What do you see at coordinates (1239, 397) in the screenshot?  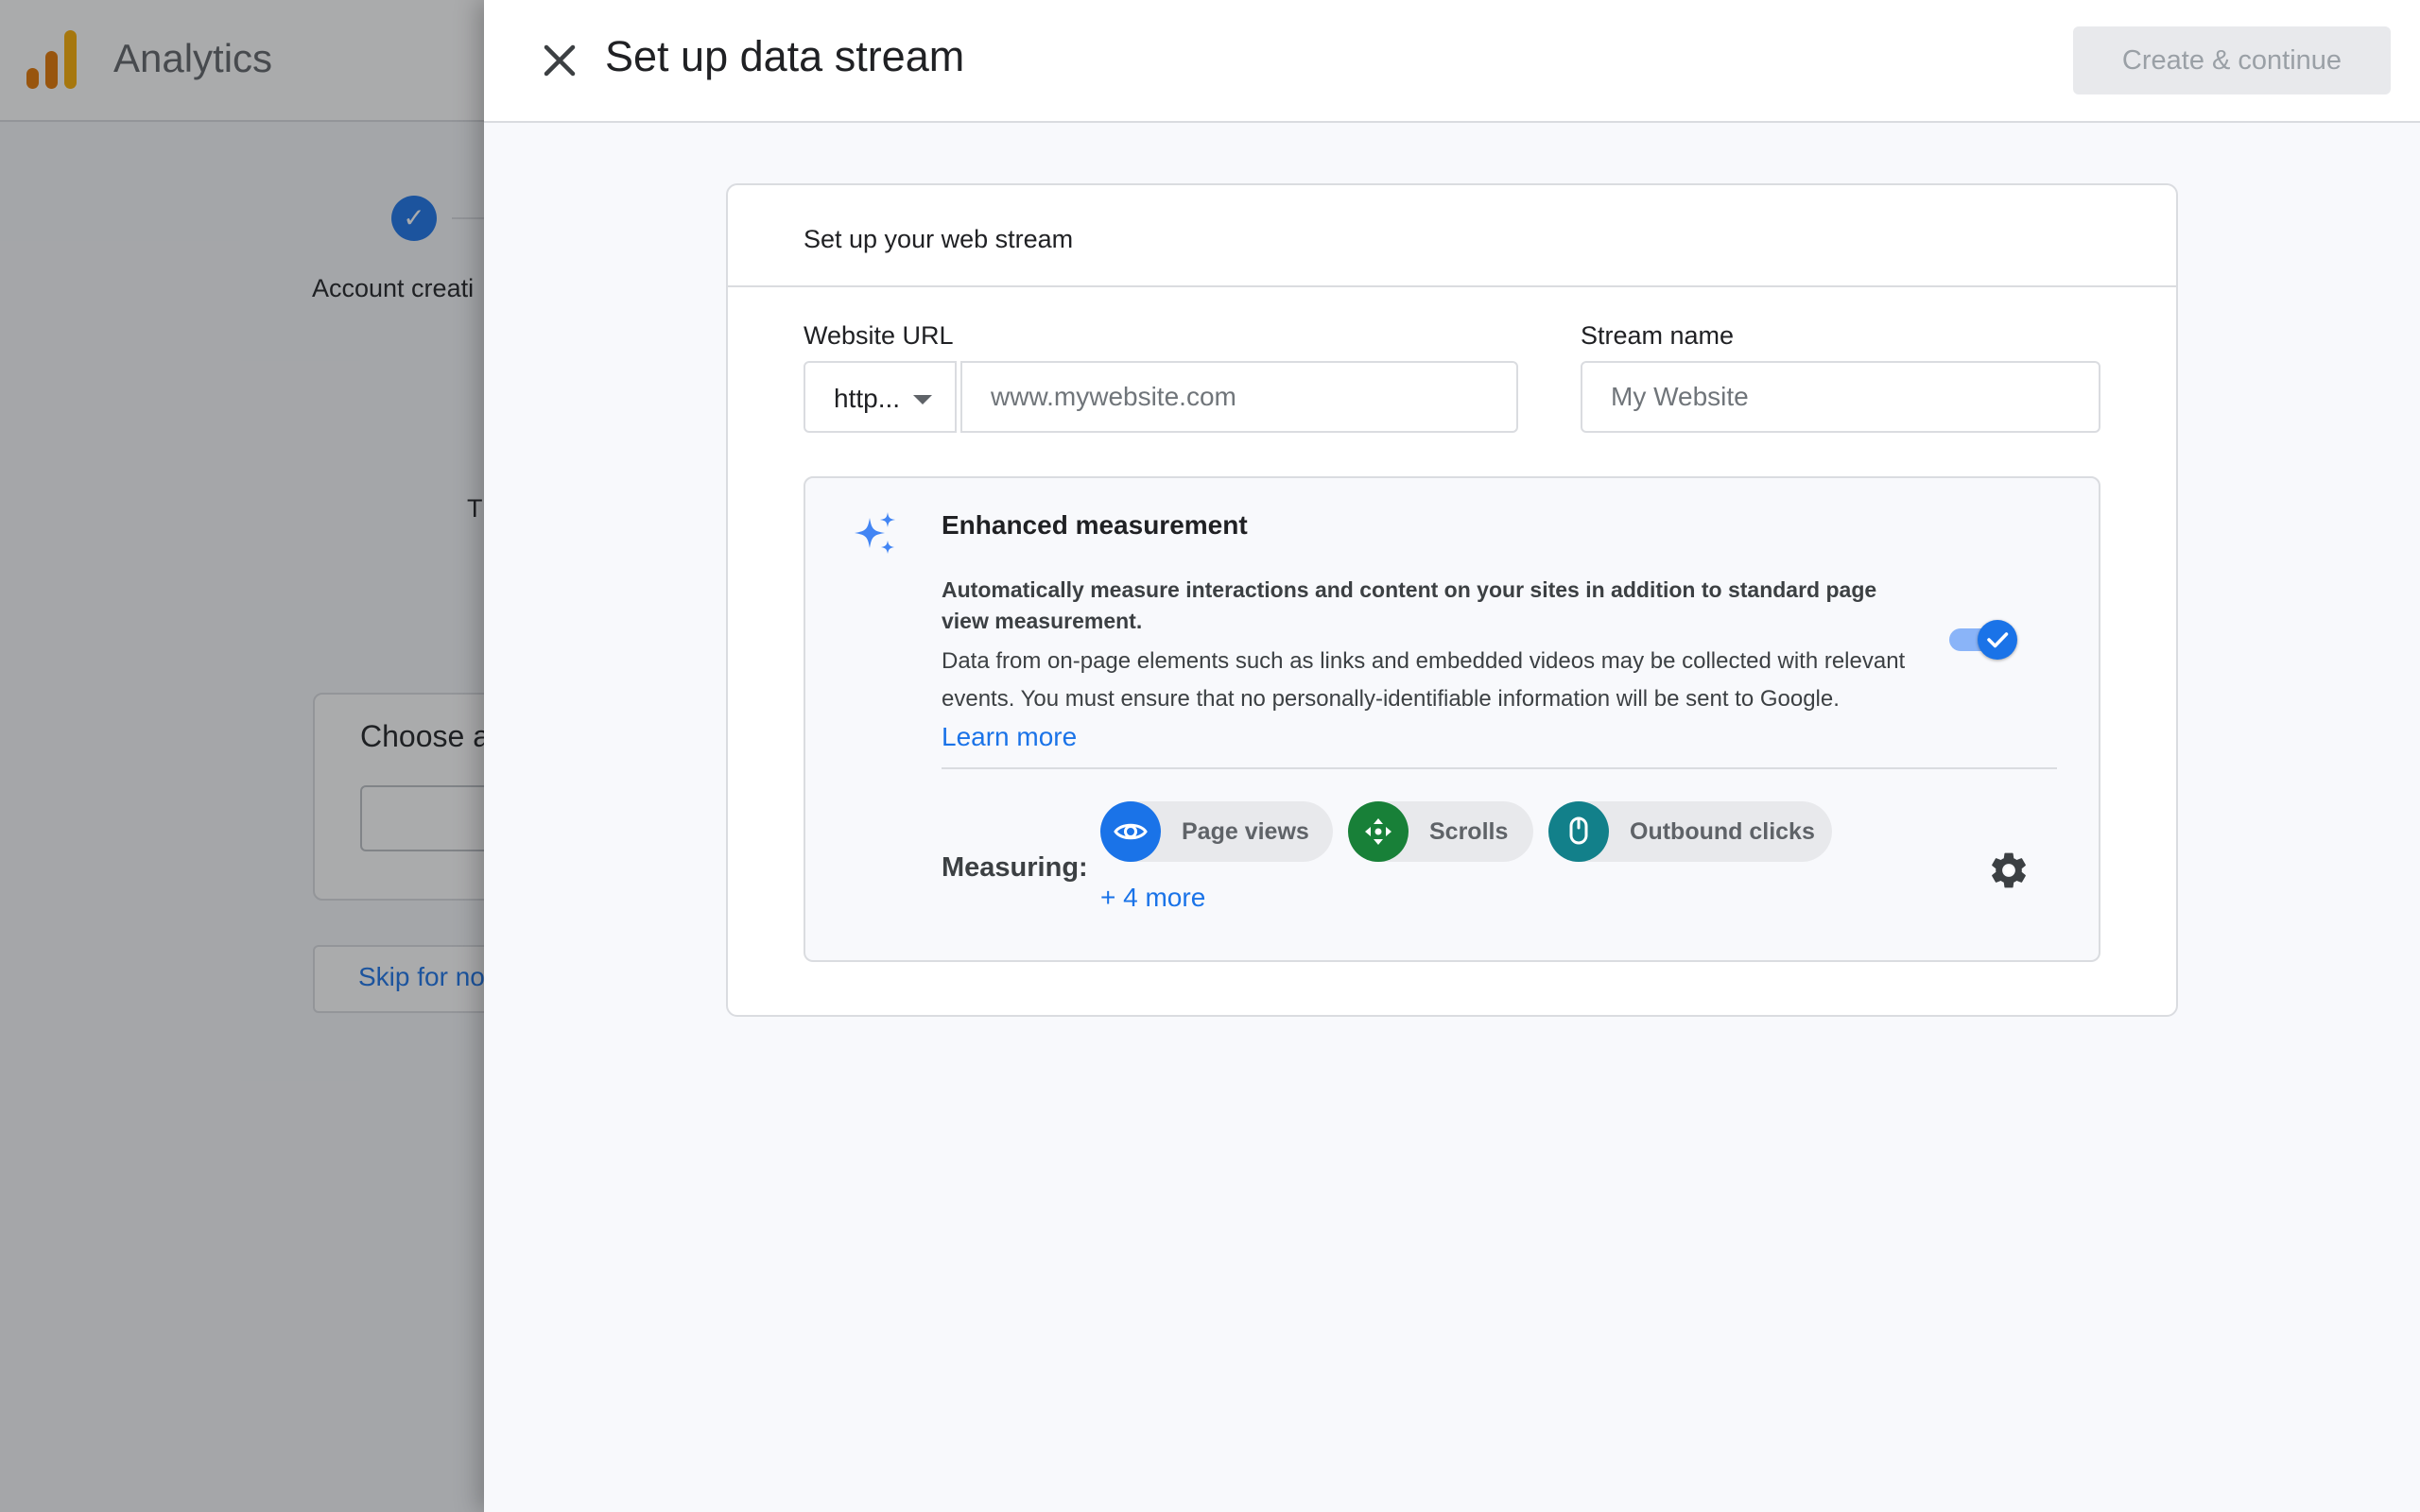 I see `website-url-input` at bounding box center [1239, 397].